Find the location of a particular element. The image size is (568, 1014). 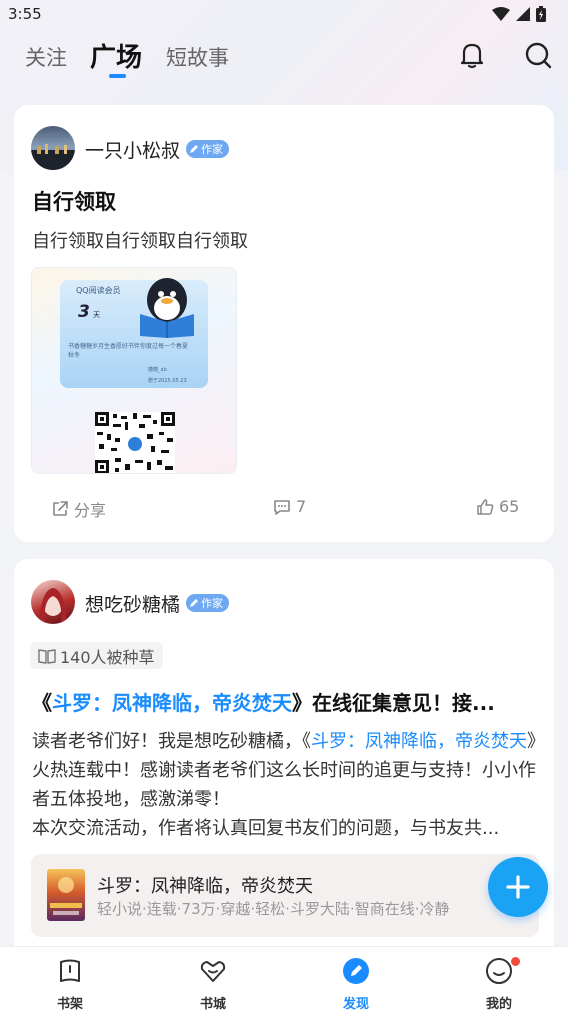

create-post-button is located at coordinates (518, 887).